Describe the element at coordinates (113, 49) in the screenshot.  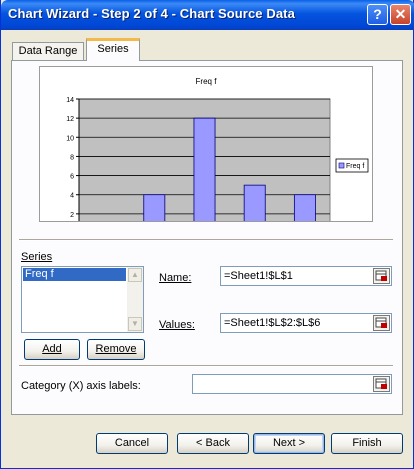
I see `tab-series: Series` at that location.